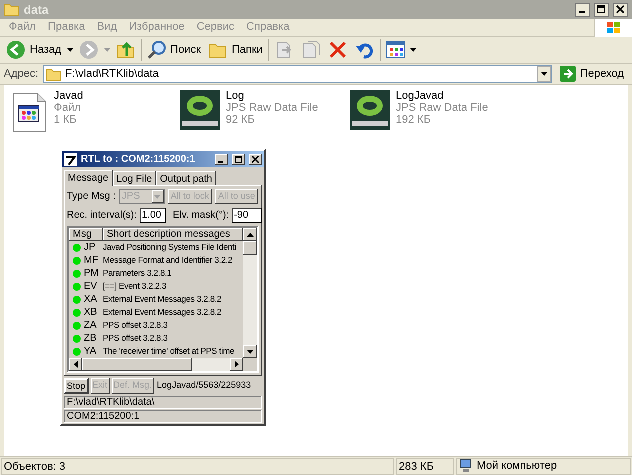 Image resolution: width=632 pixels, height=475 pixels. What do you see at coordinates (34, 50) in the screenshot?
I see `back-button: Назад` at bounding box center [34, 50].